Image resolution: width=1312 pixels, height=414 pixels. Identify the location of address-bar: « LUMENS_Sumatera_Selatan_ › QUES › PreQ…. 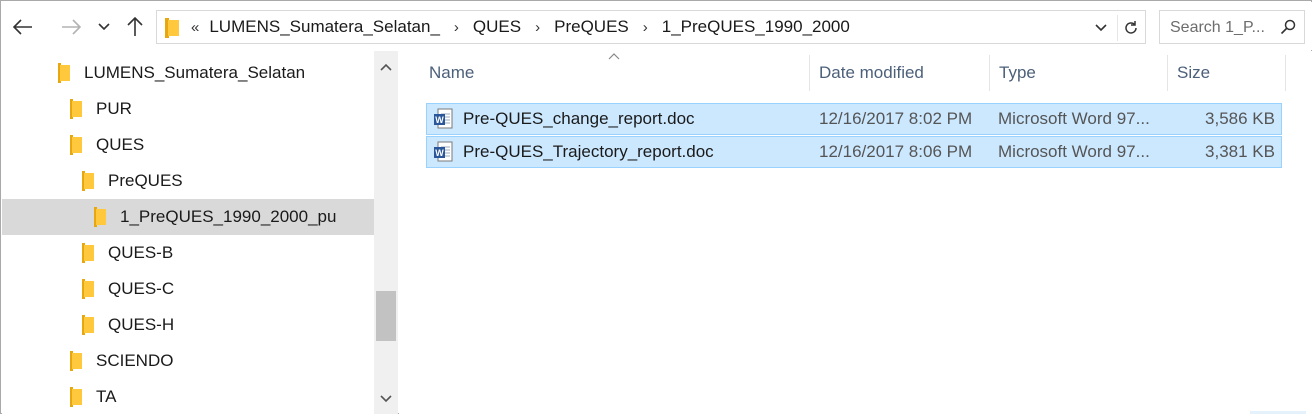
(651, 27).